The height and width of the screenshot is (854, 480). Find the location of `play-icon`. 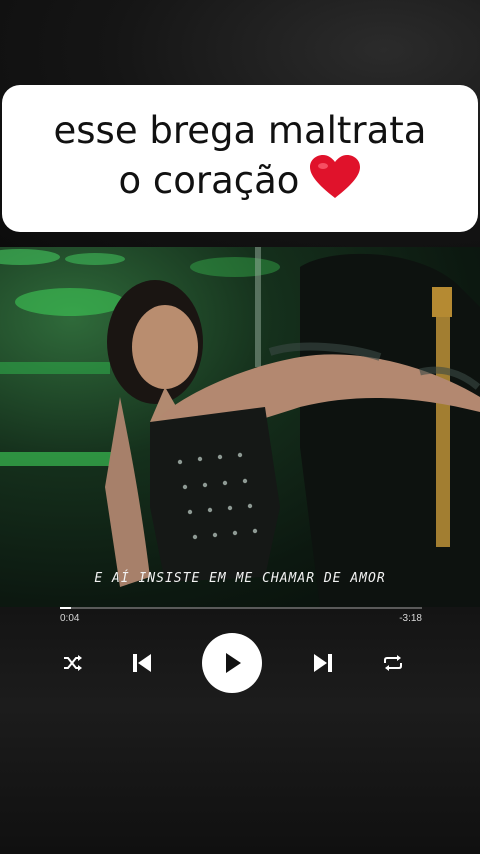

play-icon is located at coordinates (233, 663).